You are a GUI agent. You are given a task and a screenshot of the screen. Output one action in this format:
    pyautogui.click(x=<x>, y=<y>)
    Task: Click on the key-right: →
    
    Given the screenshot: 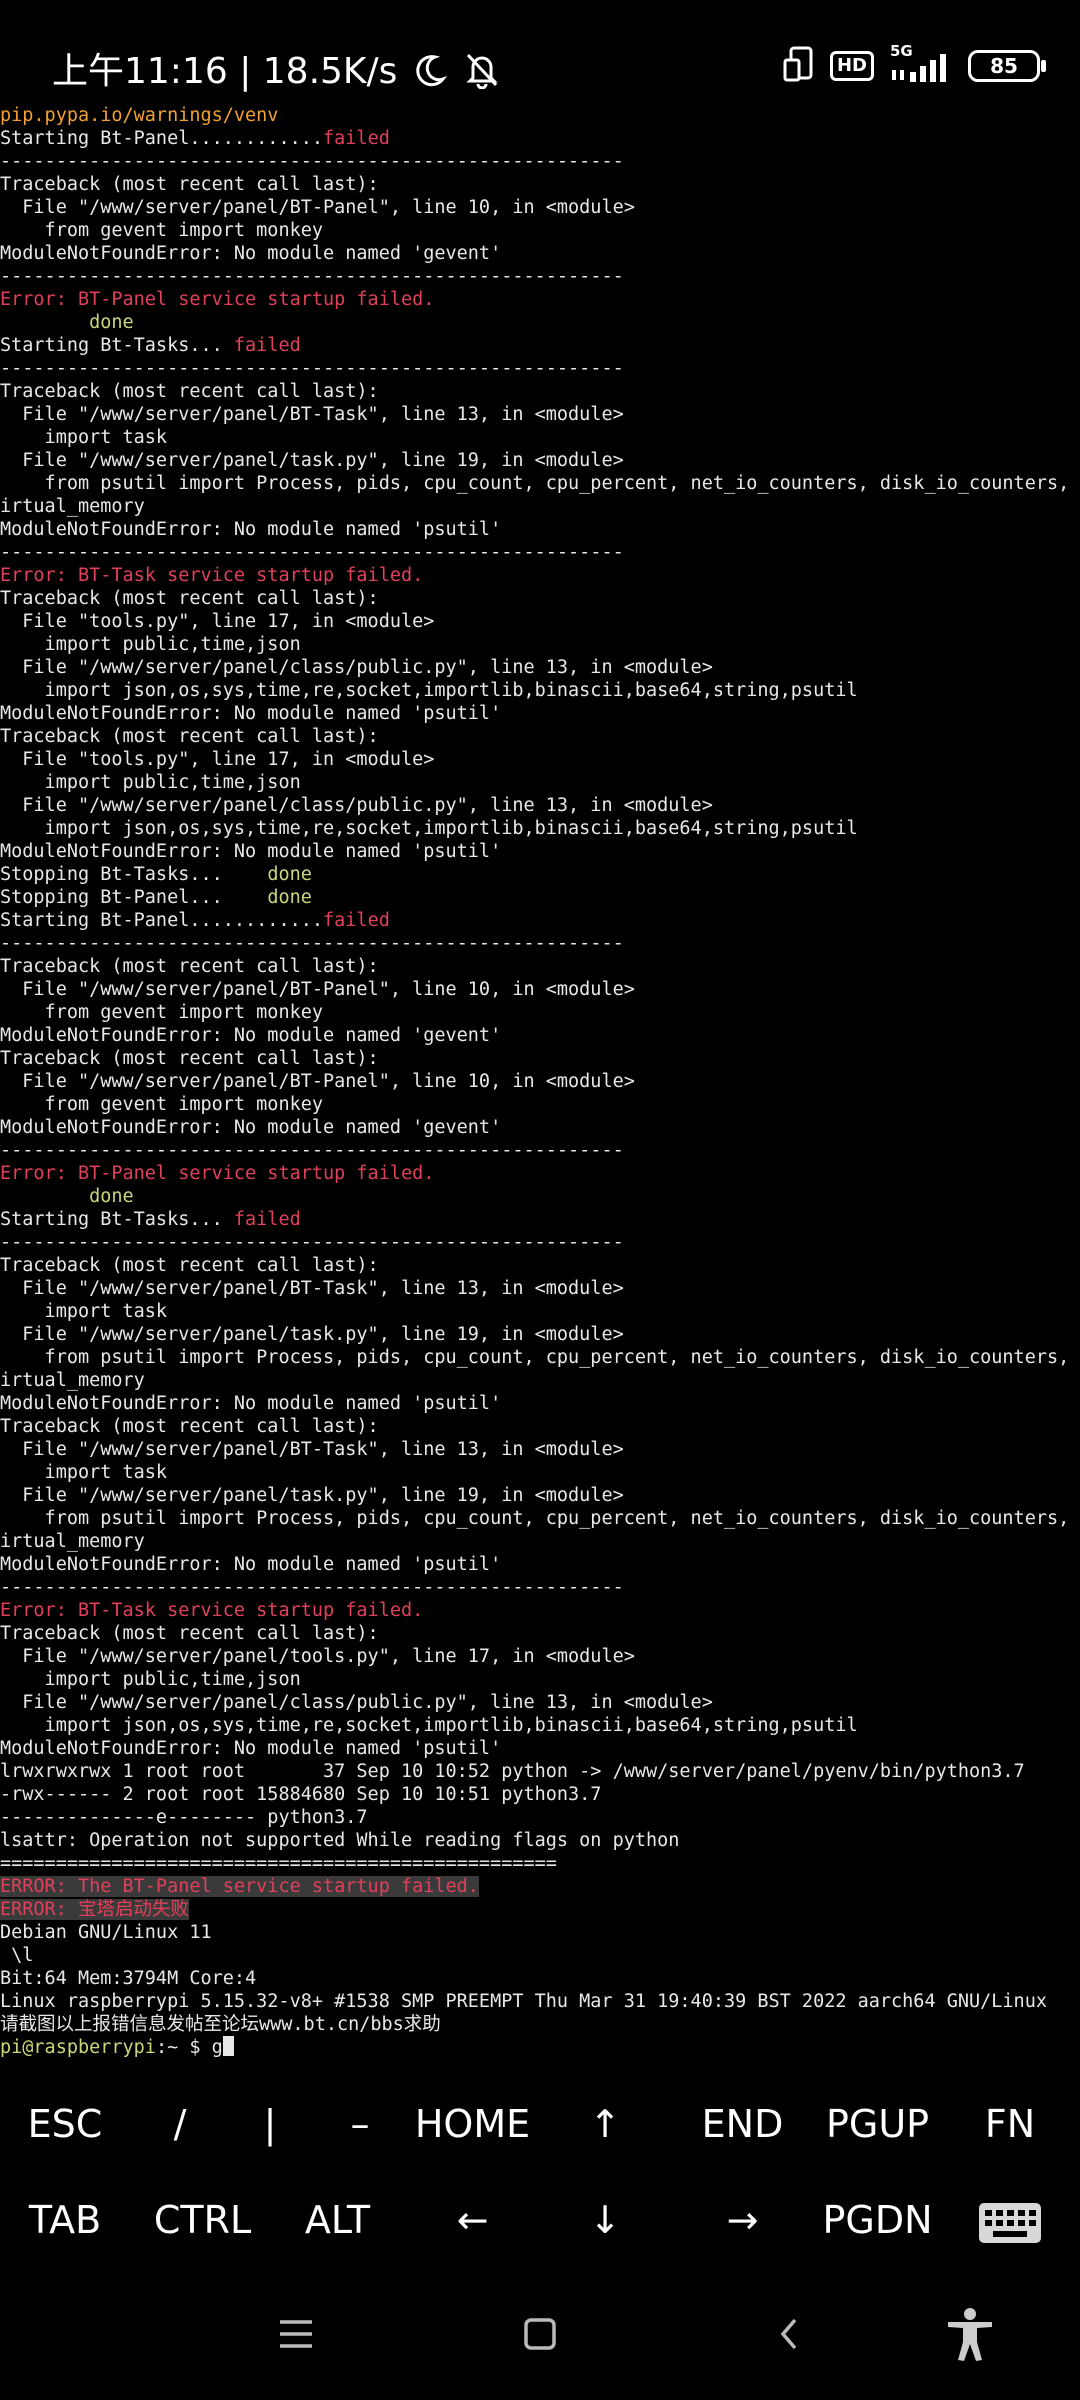 What is the action you would take?
    pyautogui.click(x=742, y=2220)
    